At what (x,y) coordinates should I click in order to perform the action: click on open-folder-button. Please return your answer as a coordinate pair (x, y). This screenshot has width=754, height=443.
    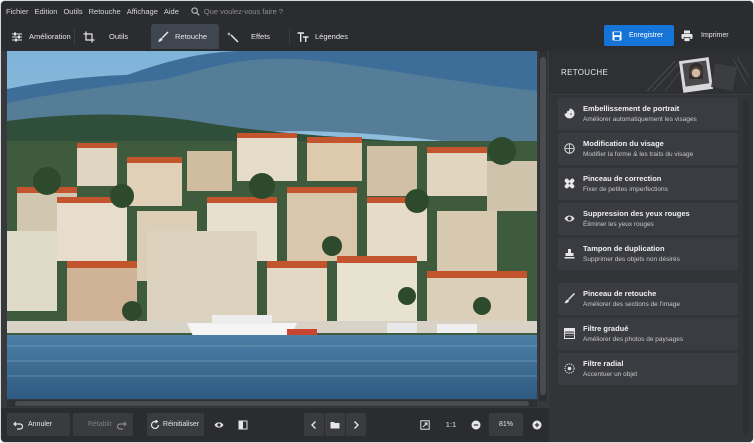
    Looking at the image, I should click on (335, 424).